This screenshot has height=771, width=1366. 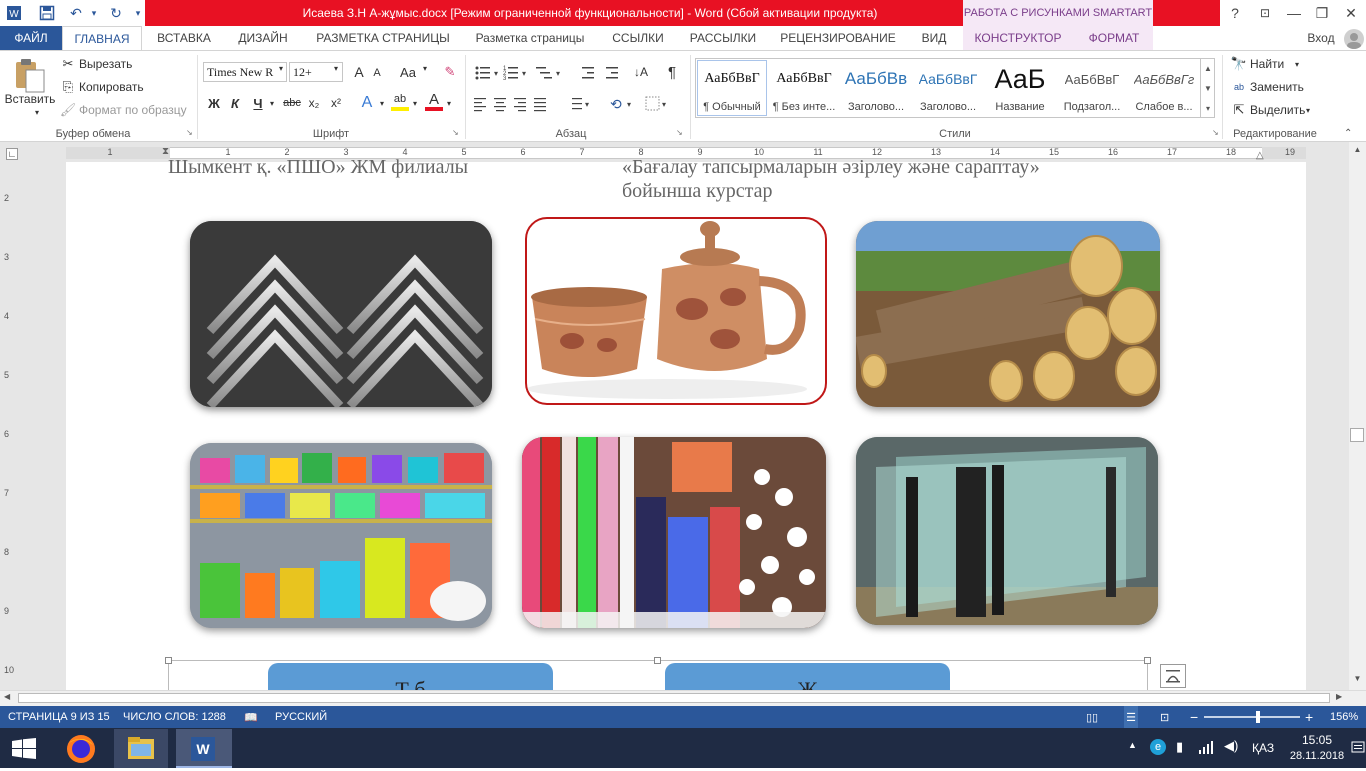 I want to click on undo-icon: ↶, so click(x=76, y=13).